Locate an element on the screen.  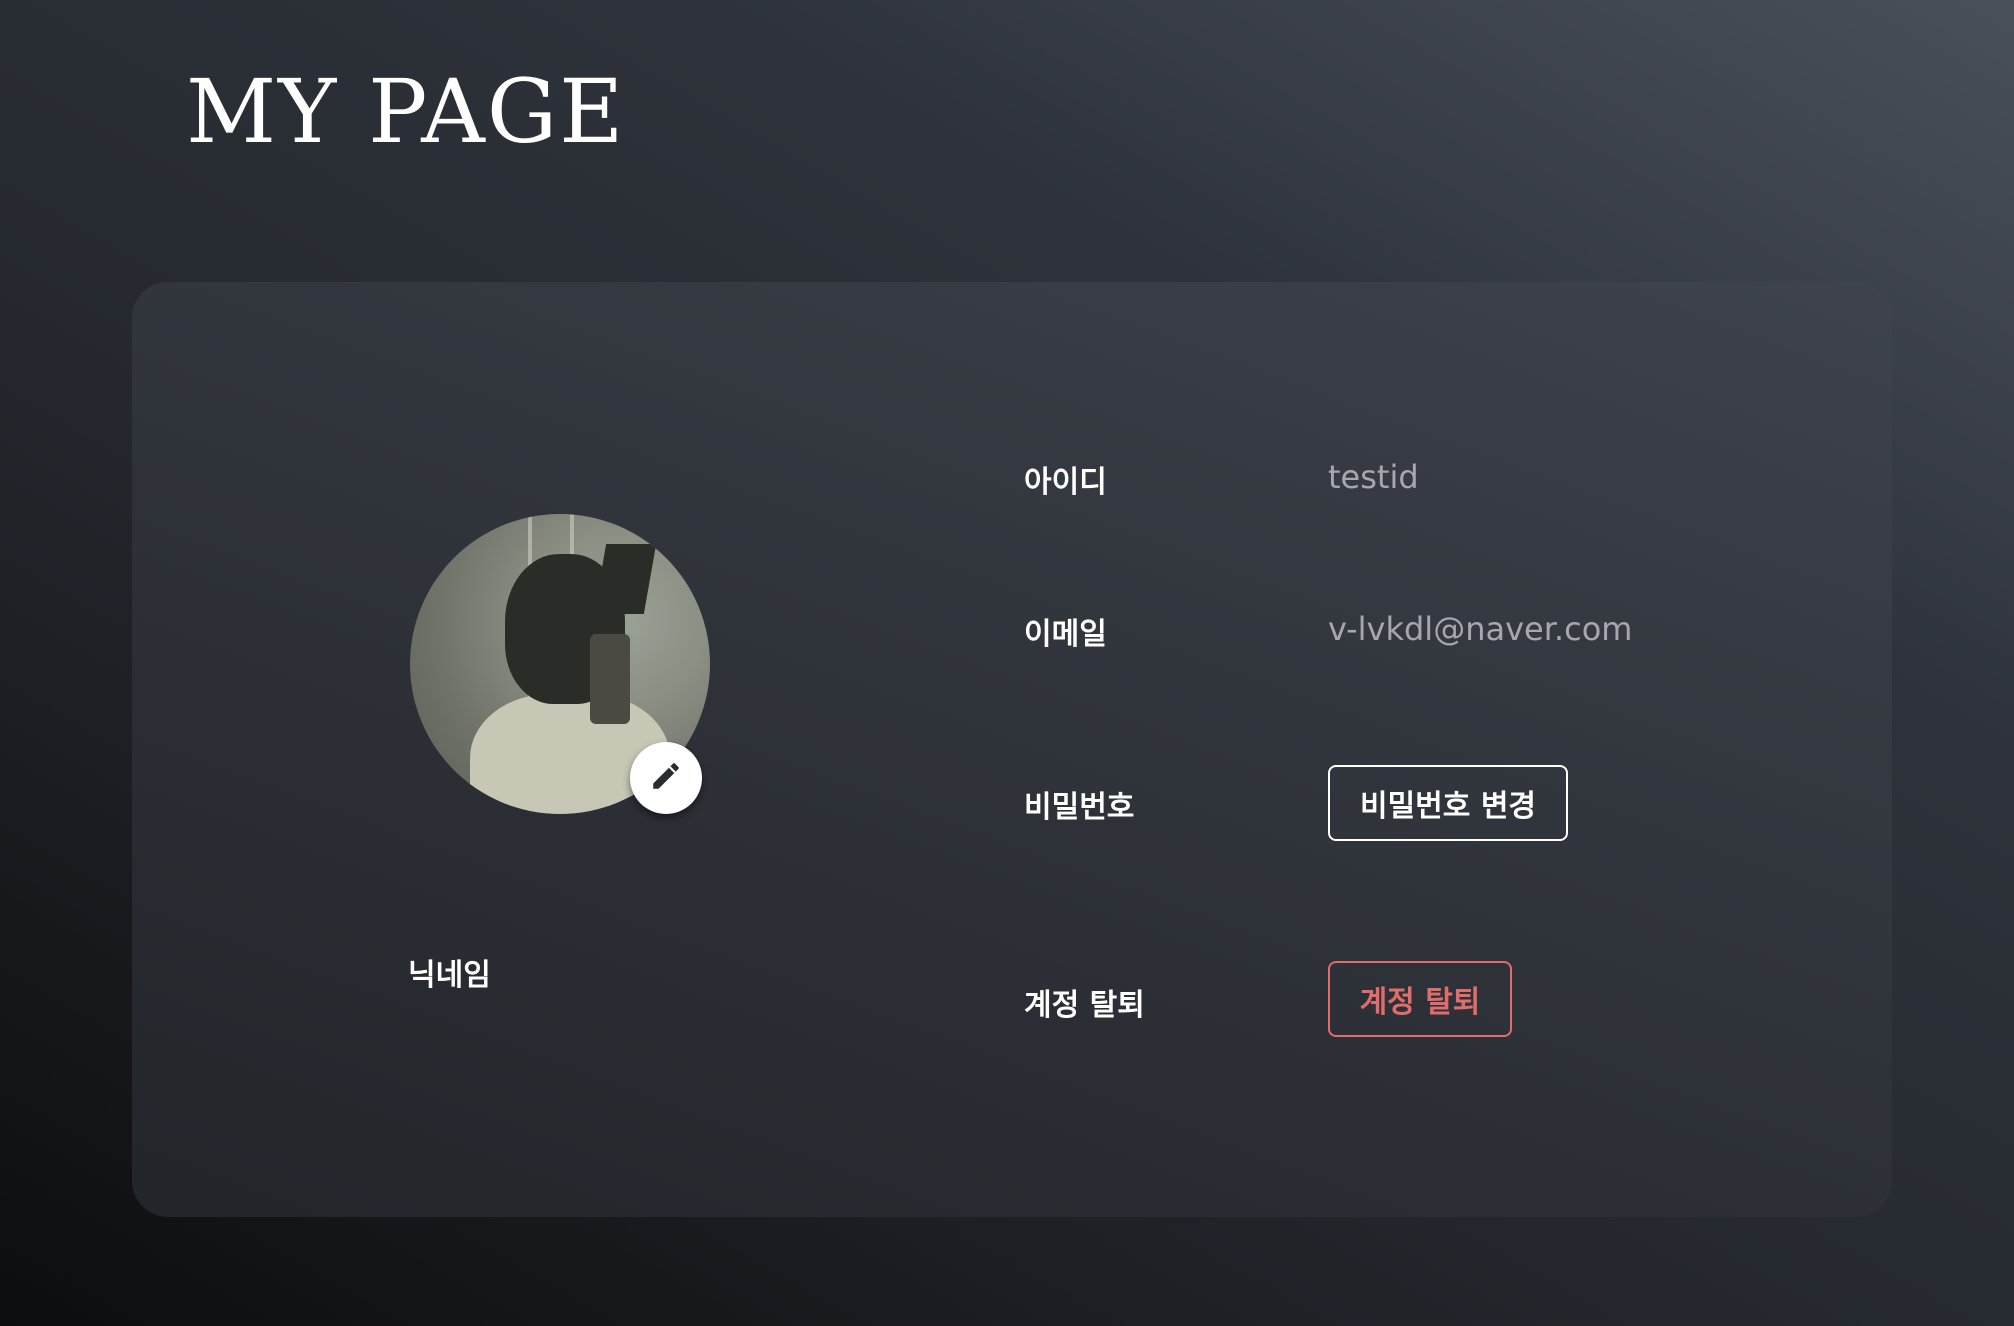
email-label: 이메일 is located at coordinates (1065, 634).